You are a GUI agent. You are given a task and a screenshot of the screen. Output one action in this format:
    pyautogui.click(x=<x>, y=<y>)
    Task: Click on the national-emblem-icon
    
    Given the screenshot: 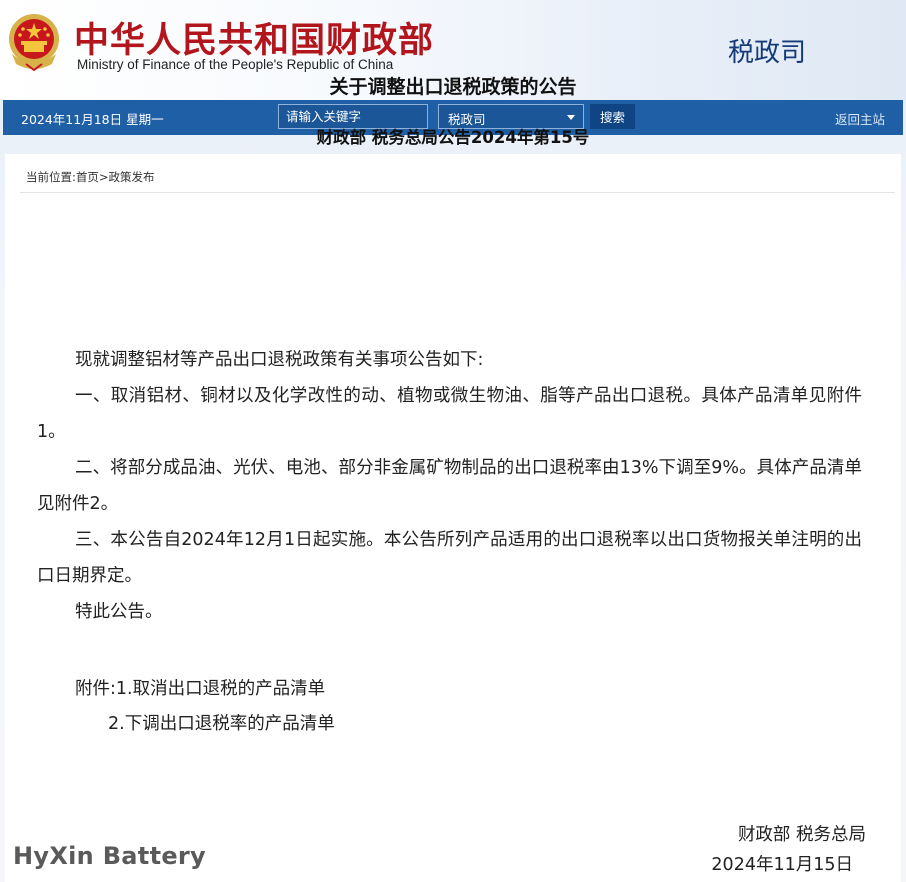 What is the action you would take?
    pyautogui.click(x=34, y=43)
    